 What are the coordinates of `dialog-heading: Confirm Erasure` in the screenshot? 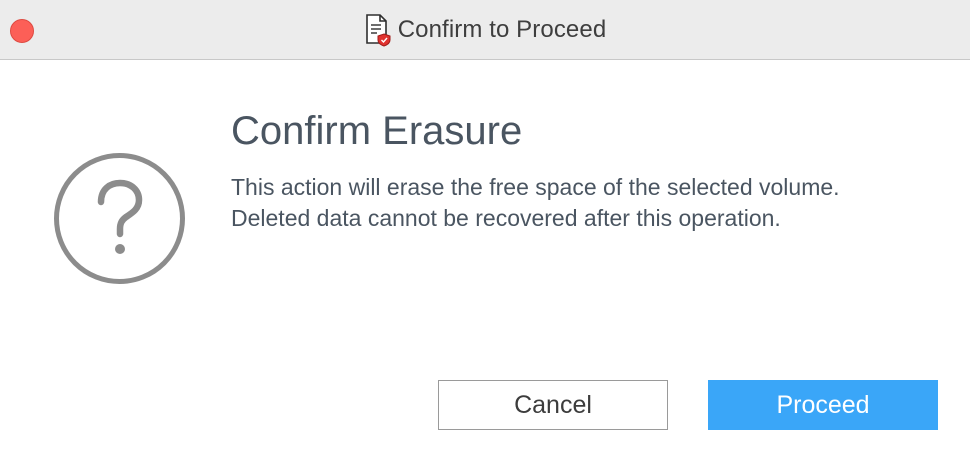 It's located at (377, 131).